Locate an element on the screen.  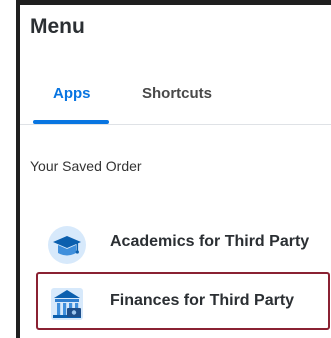
app-label-finances: Finances for Third Party is located at coordinates (202, 300).